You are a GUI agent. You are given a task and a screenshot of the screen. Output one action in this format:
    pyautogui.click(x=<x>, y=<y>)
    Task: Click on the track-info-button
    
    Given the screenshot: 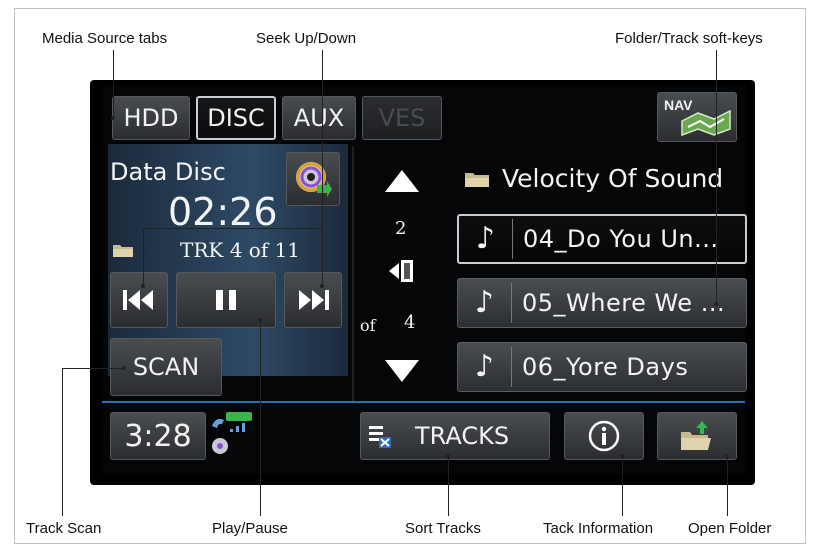 What is the action you would take?
    pyautogui.click(x=604, y=436)
    